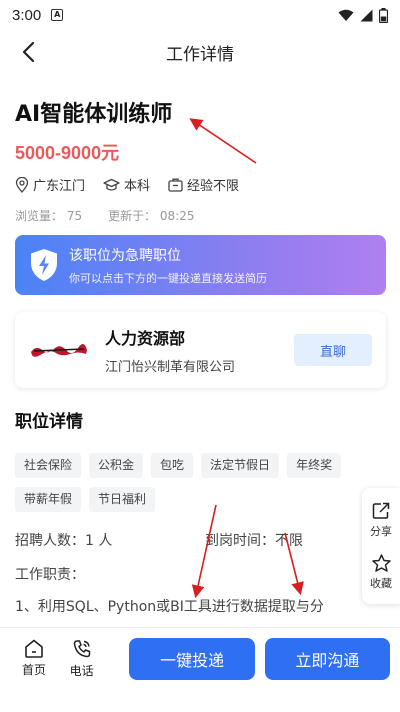 This screenshot has width=400, height=712. Describe the element at coordinates (59, 186) in the screenshot. I see `location-text: 广东江门` at that location.